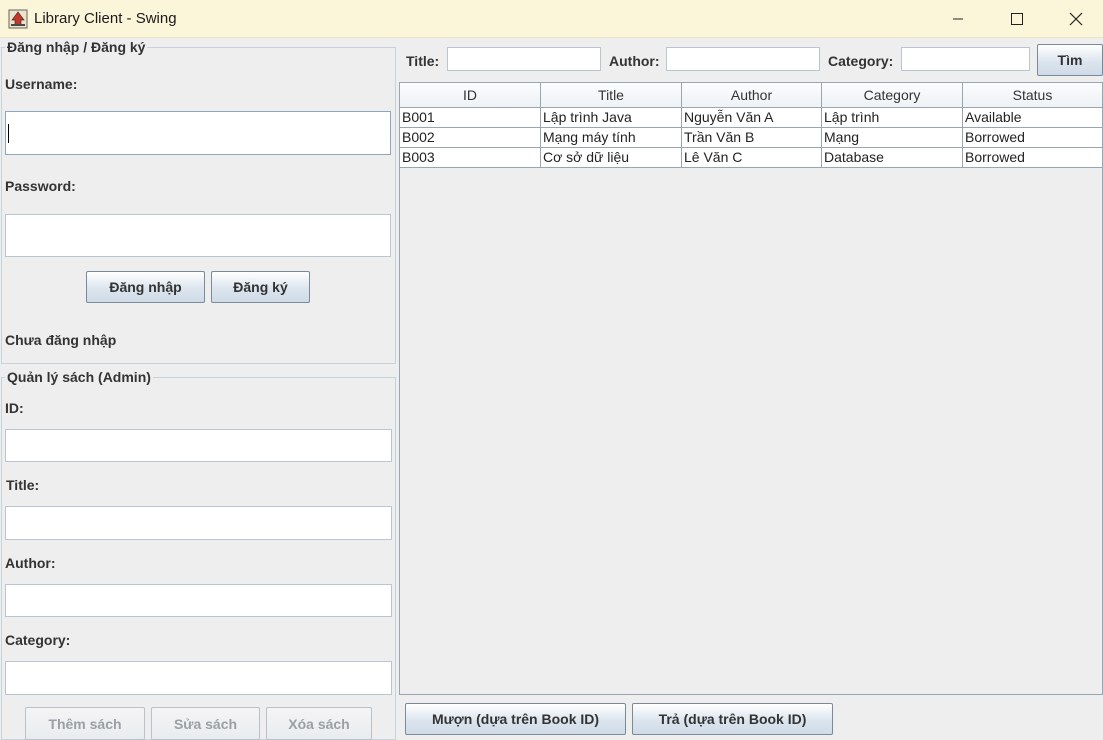  Describe the element at coordinates (892, 158) in the screenshot. I see `table-cell: Database` at that location.